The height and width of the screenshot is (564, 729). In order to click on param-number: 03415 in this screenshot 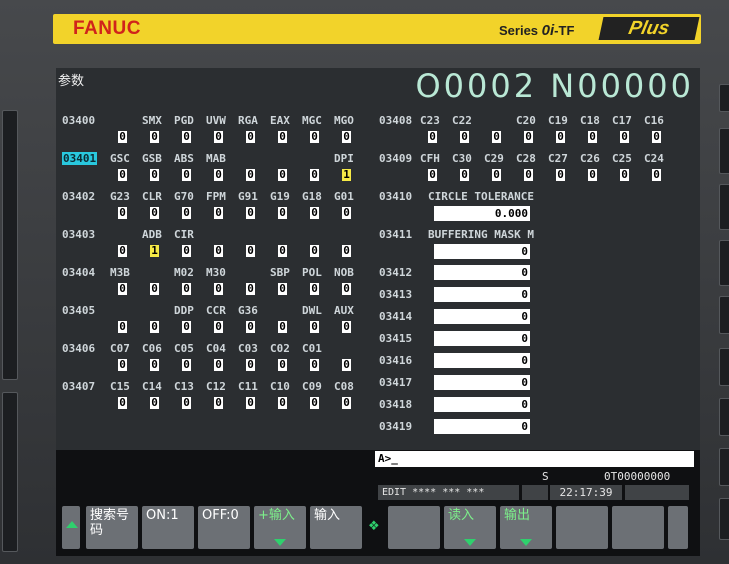, I will do `click(395, 338)`.